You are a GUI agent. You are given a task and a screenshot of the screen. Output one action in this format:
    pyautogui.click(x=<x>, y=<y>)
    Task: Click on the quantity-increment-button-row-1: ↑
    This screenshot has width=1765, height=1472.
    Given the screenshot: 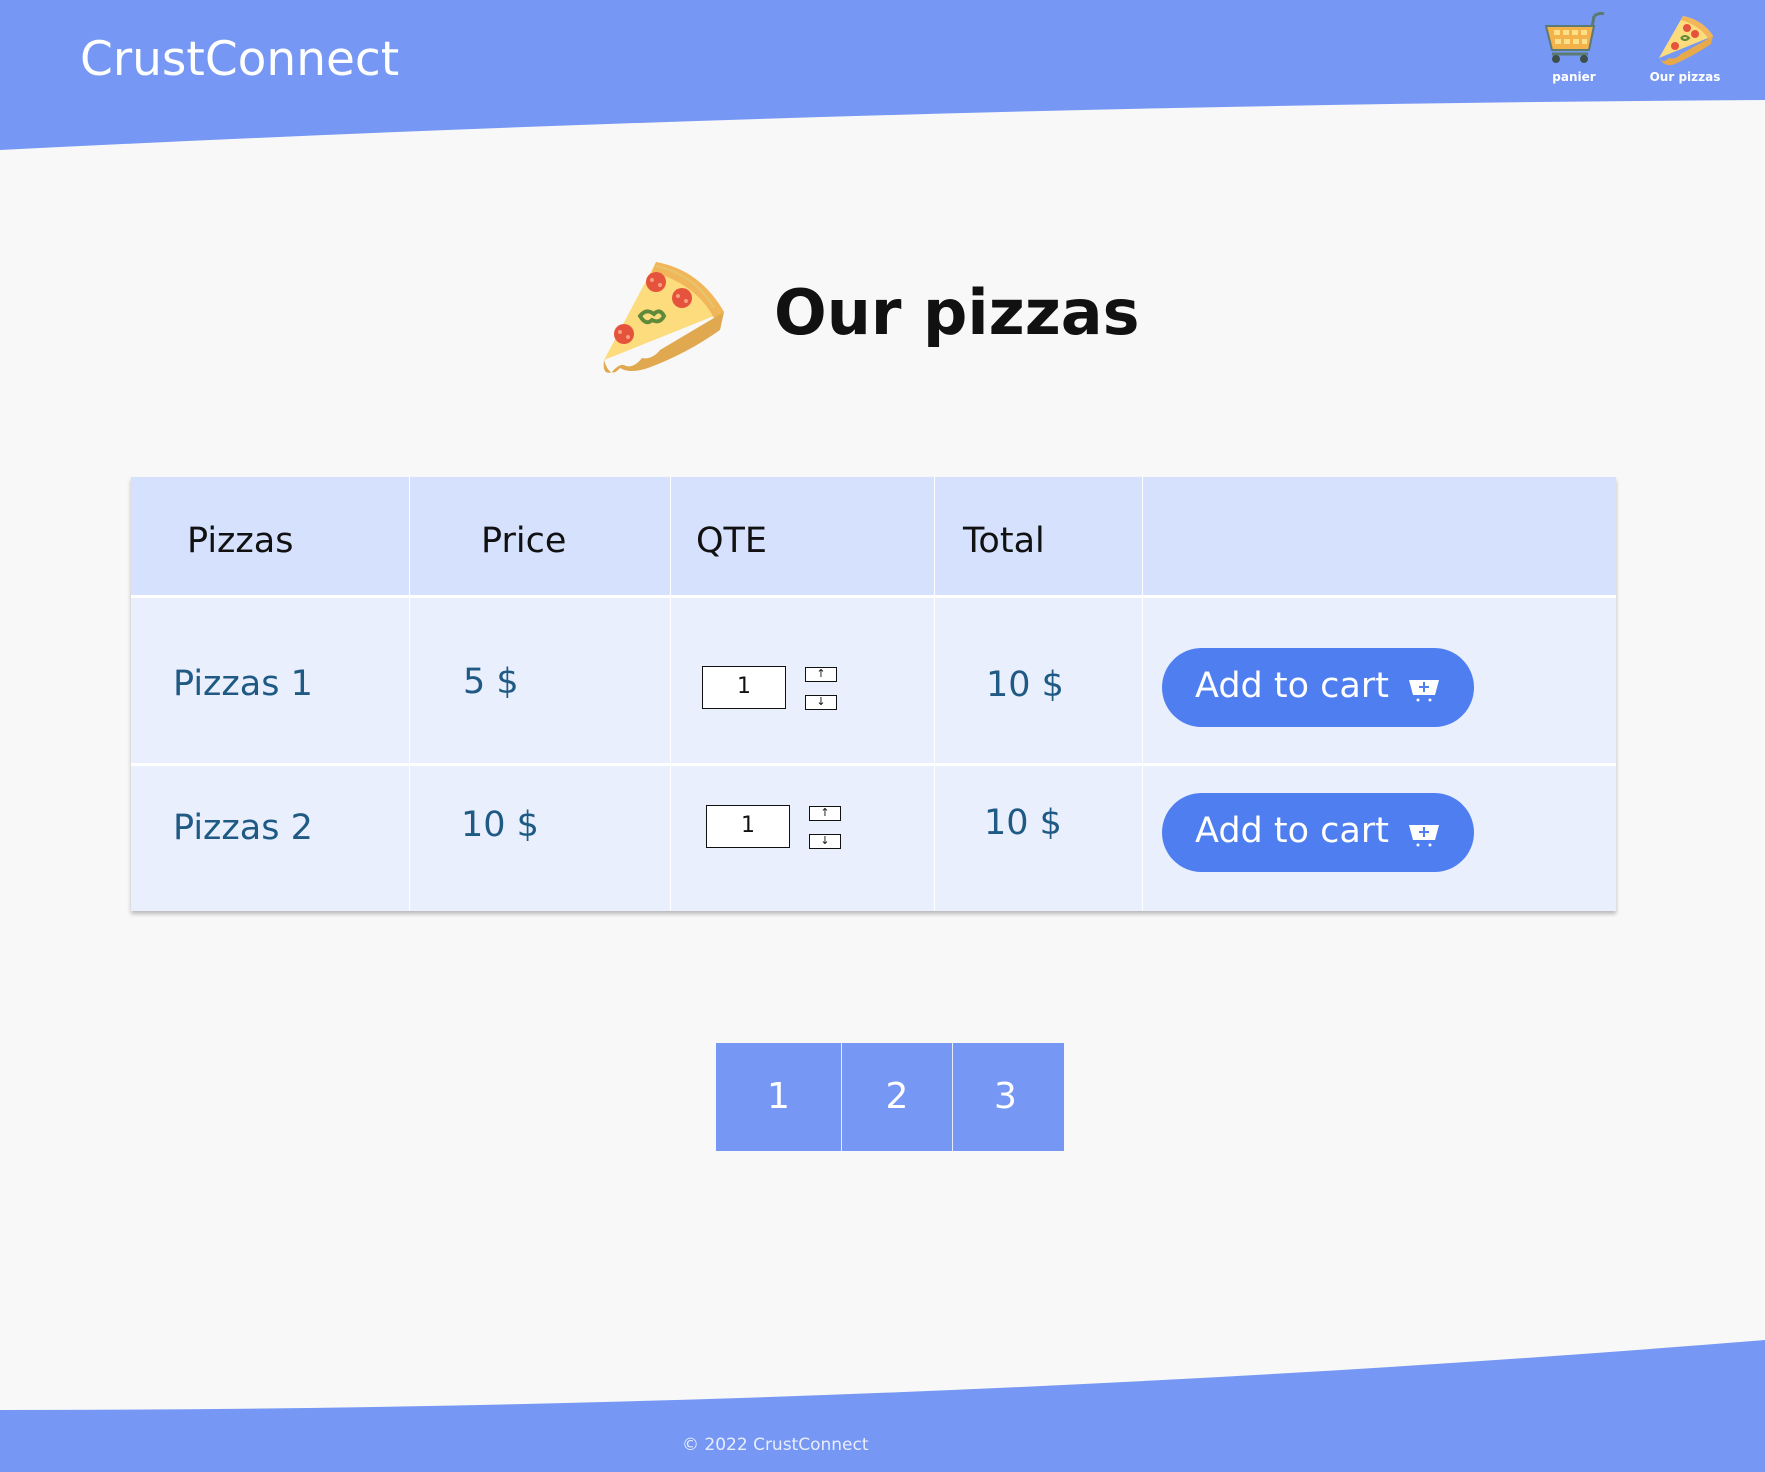 What is the action you would take?
    pyautogui.click(x=821, y=674)
    